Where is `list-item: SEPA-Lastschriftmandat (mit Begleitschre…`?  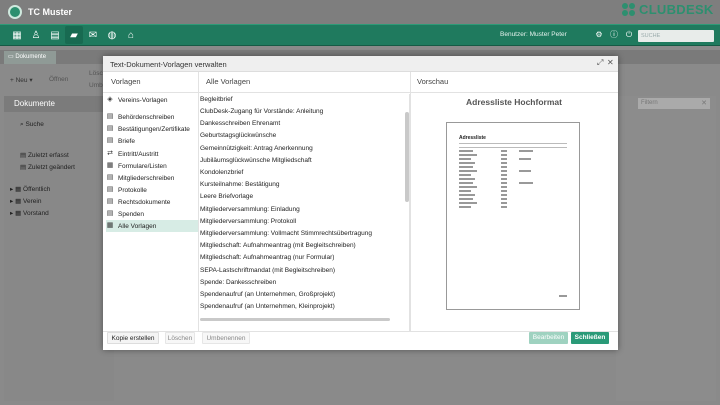
list-item: SEPA-Lastschriftmandat (mit Begleitschre… is located at coordinates (302, 271).